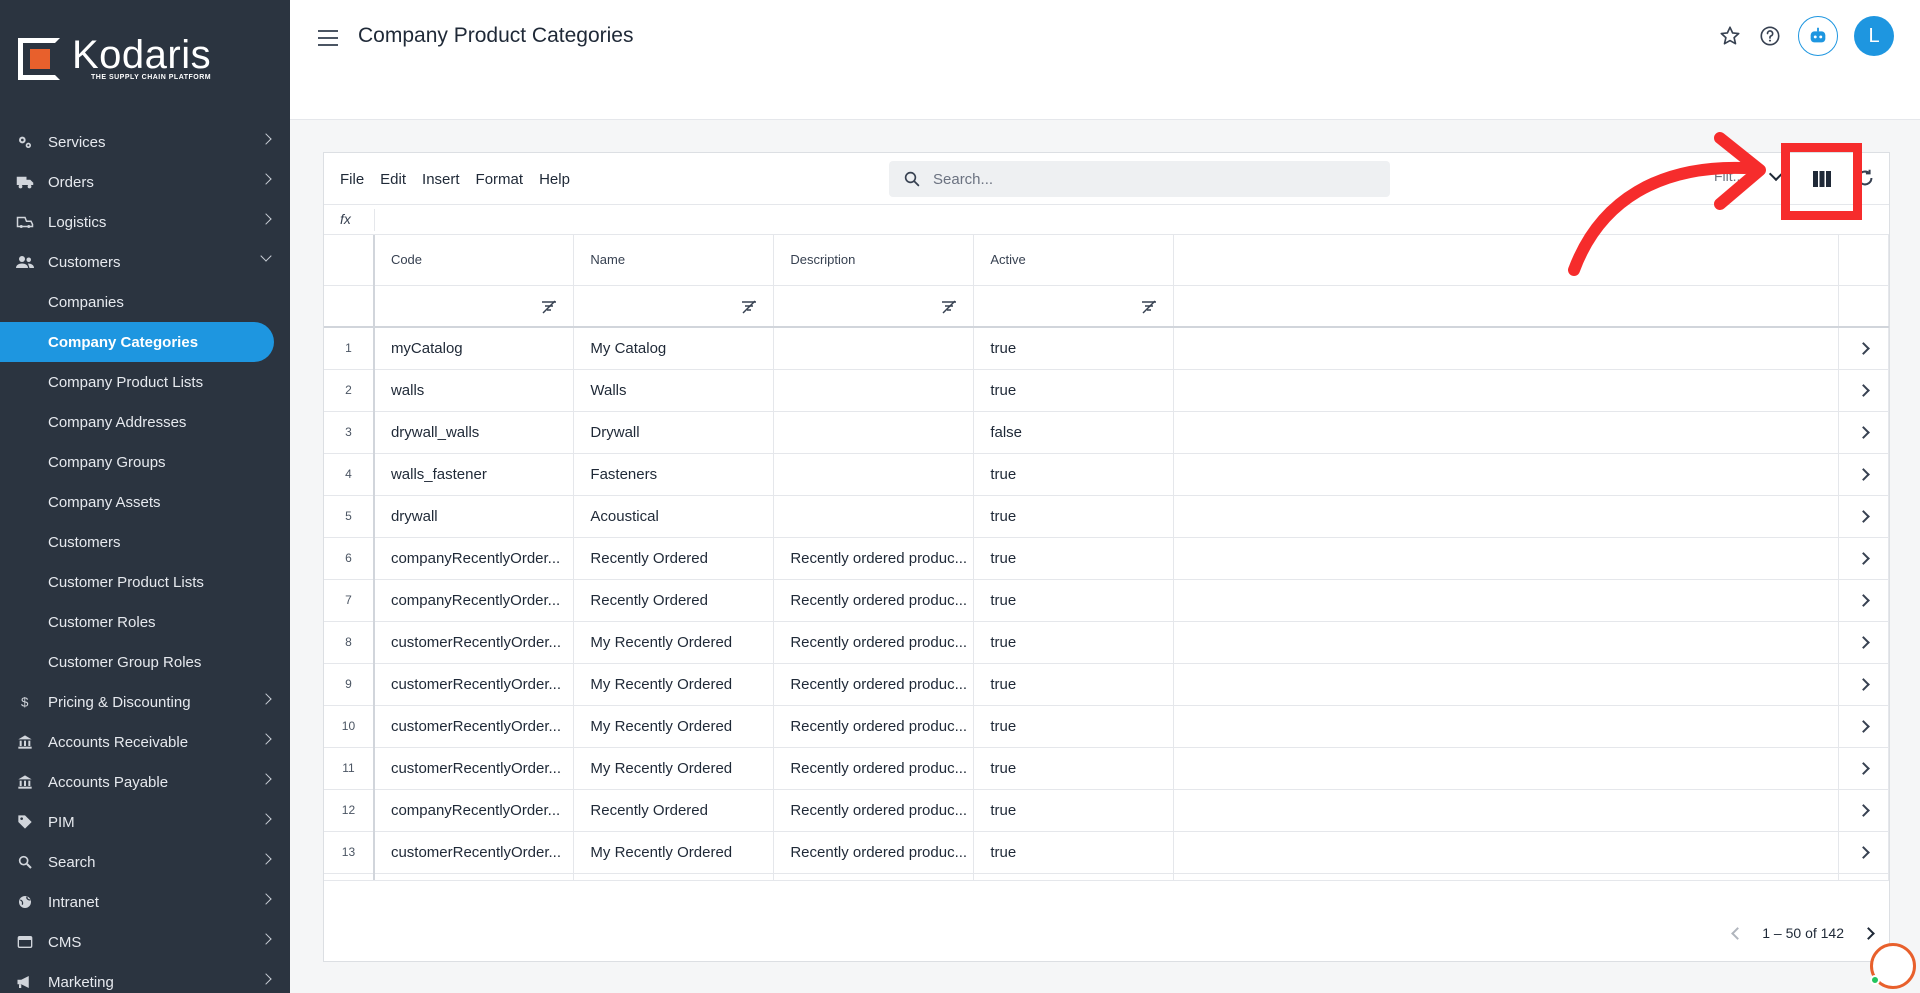 The width and height of the screenshot is (1920, 993). I want to click on sidebar-item-accounts-payable: Accounts Payable, so click(145, 782).